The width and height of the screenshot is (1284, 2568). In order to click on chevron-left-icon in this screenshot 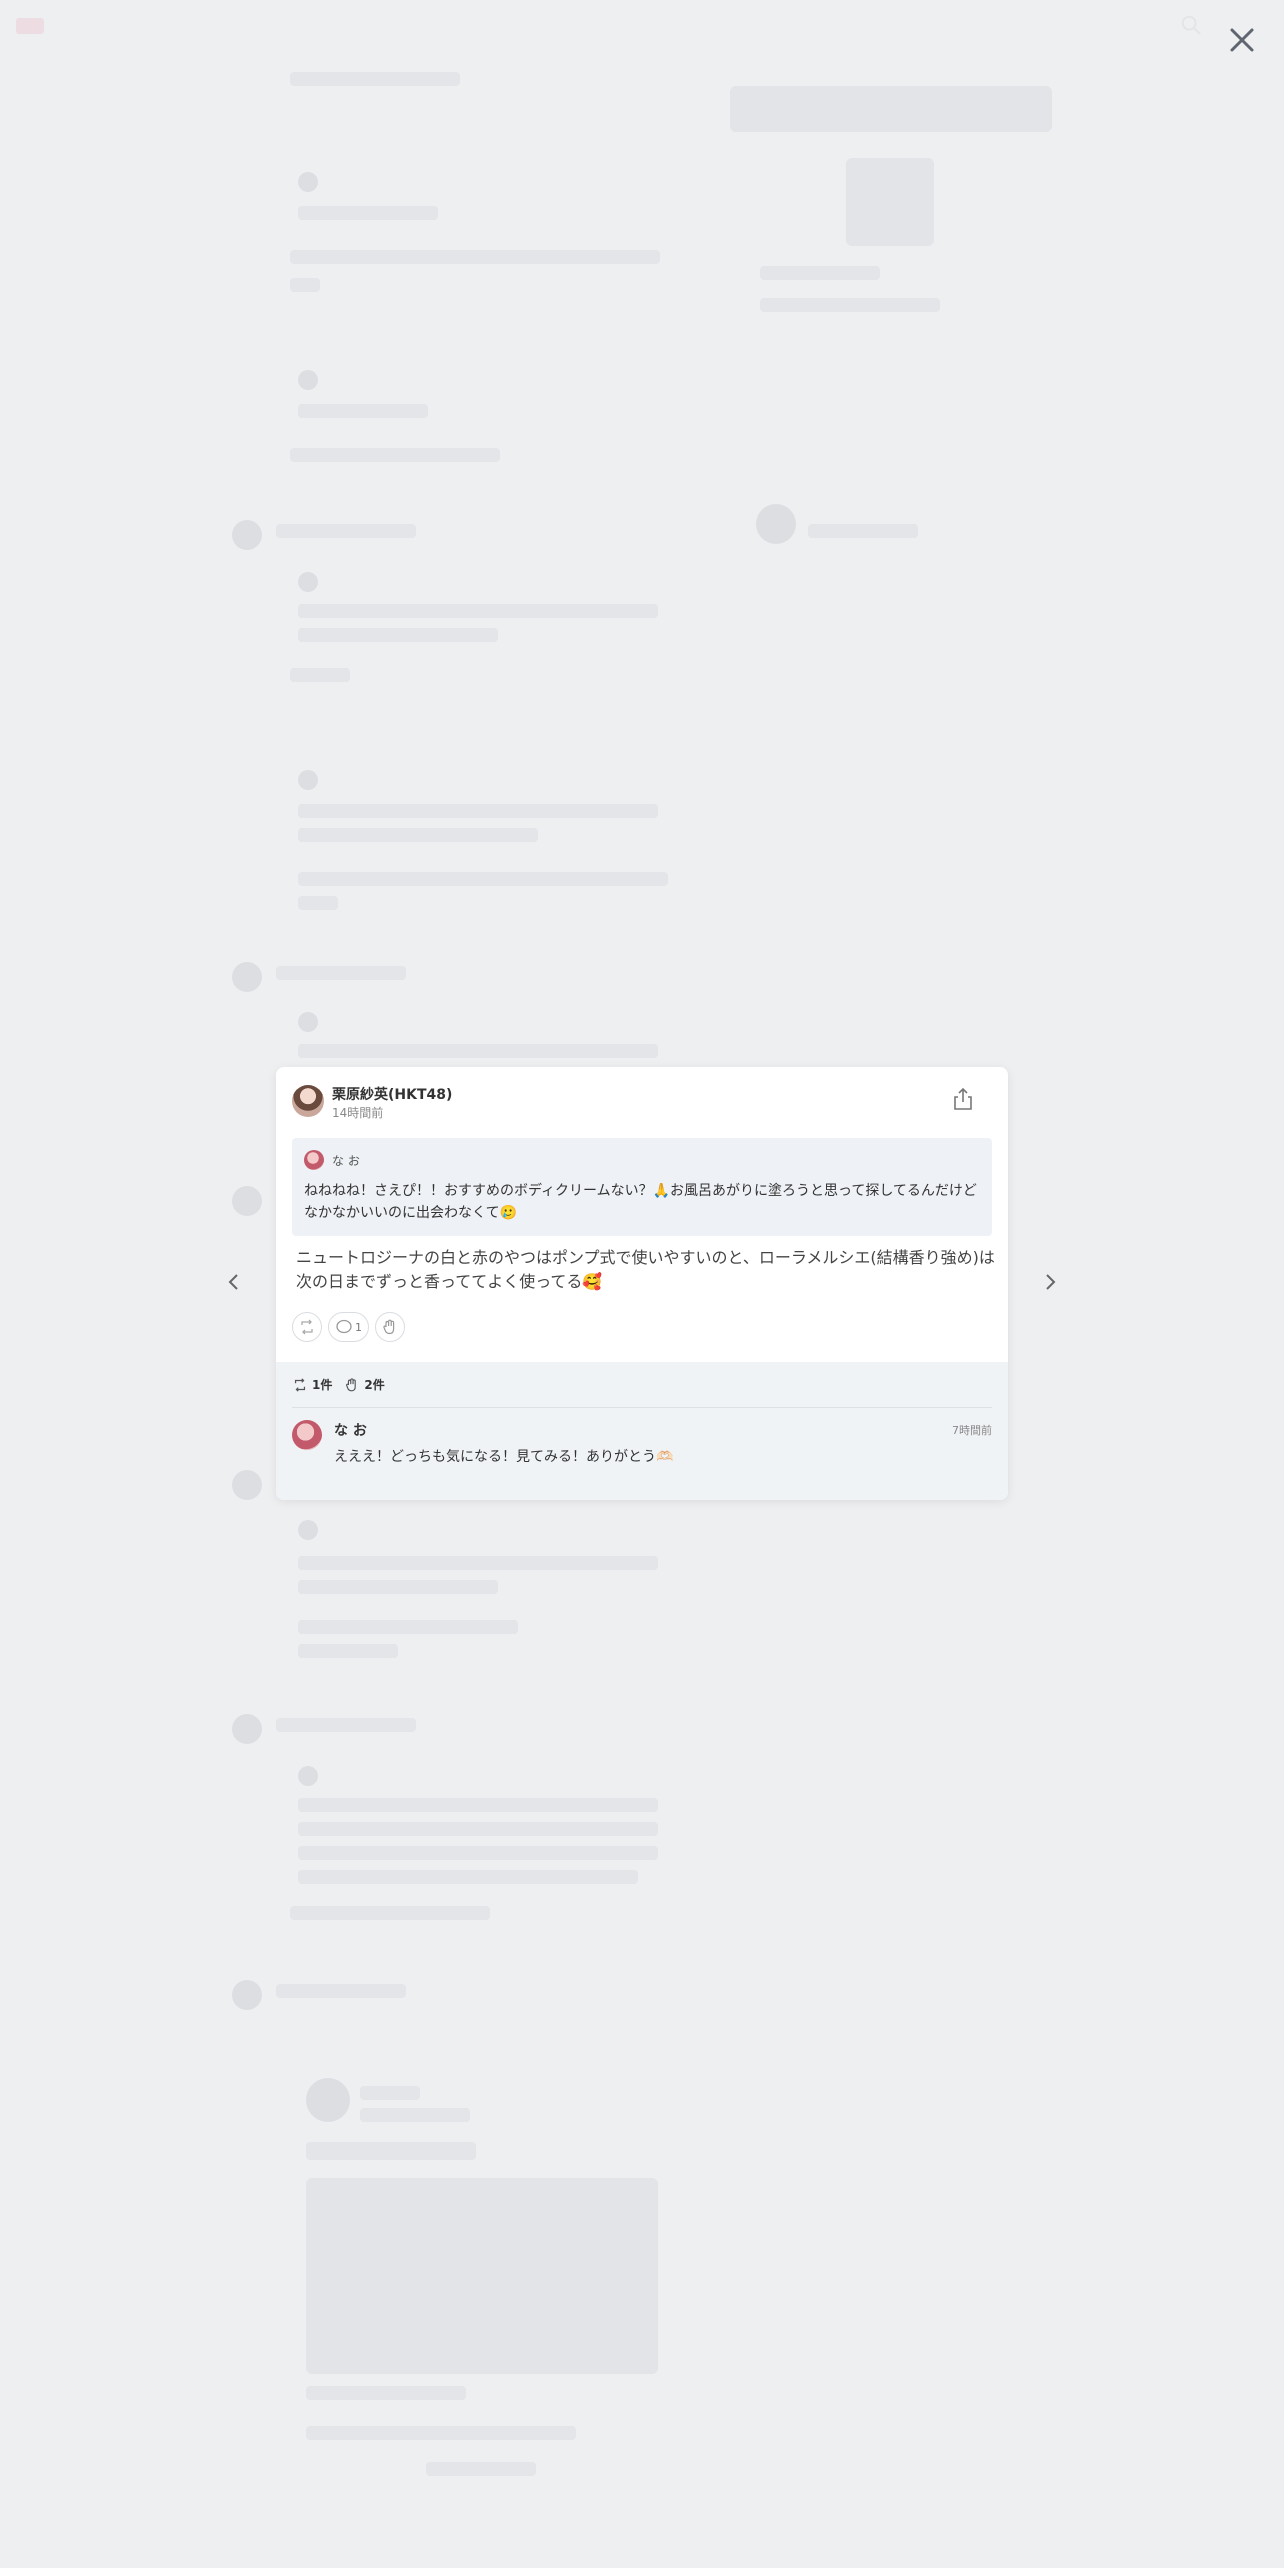, I will do `click(233, 1282)`.